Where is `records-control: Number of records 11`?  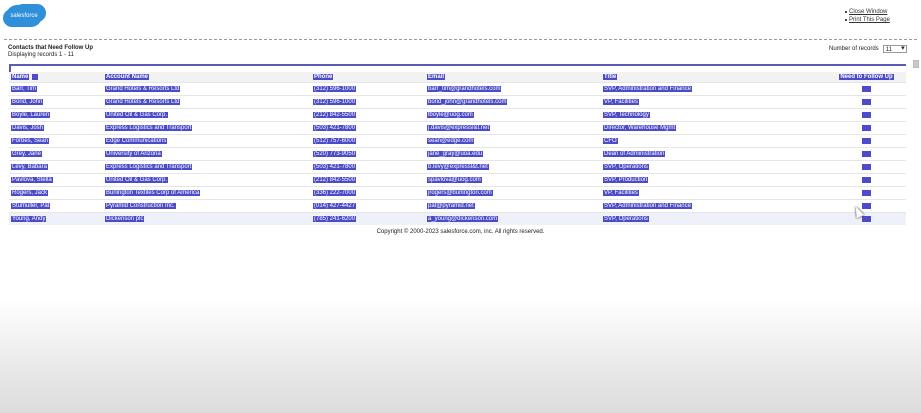 records-control: Number of records 11 is located at coordinates (868, 49).